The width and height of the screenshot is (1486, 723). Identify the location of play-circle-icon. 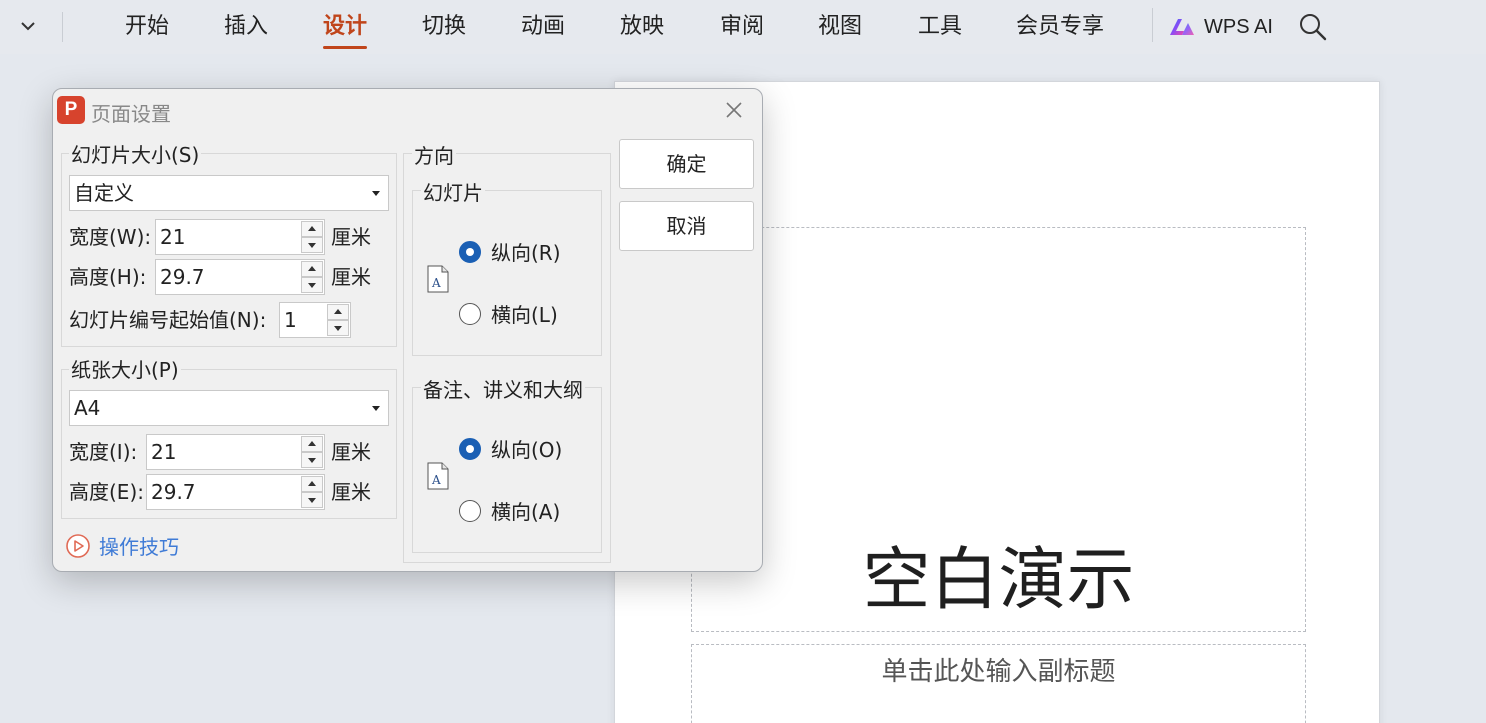
(78, 545).